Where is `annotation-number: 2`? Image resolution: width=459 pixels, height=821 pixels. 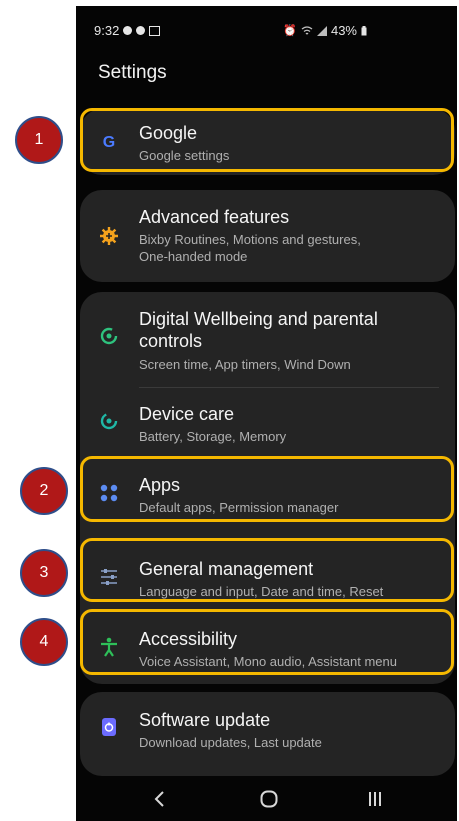 annotation-number: 2 is located at coordinates (44, 490).